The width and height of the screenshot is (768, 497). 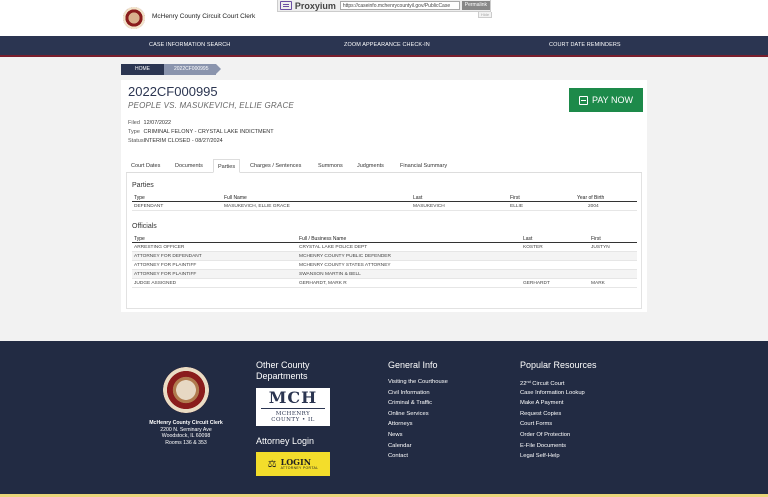 What do you see at coordinates (384, 238) in the screenshot?
I see `officials-table-header: Type Full / Business Name Last First` at bounding box center [384, 238].